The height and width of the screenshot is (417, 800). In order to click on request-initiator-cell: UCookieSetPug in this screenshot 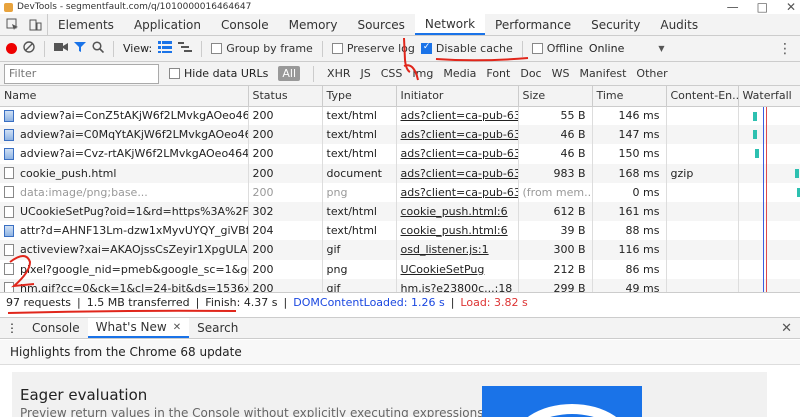, I will do `click(457, 269)`.